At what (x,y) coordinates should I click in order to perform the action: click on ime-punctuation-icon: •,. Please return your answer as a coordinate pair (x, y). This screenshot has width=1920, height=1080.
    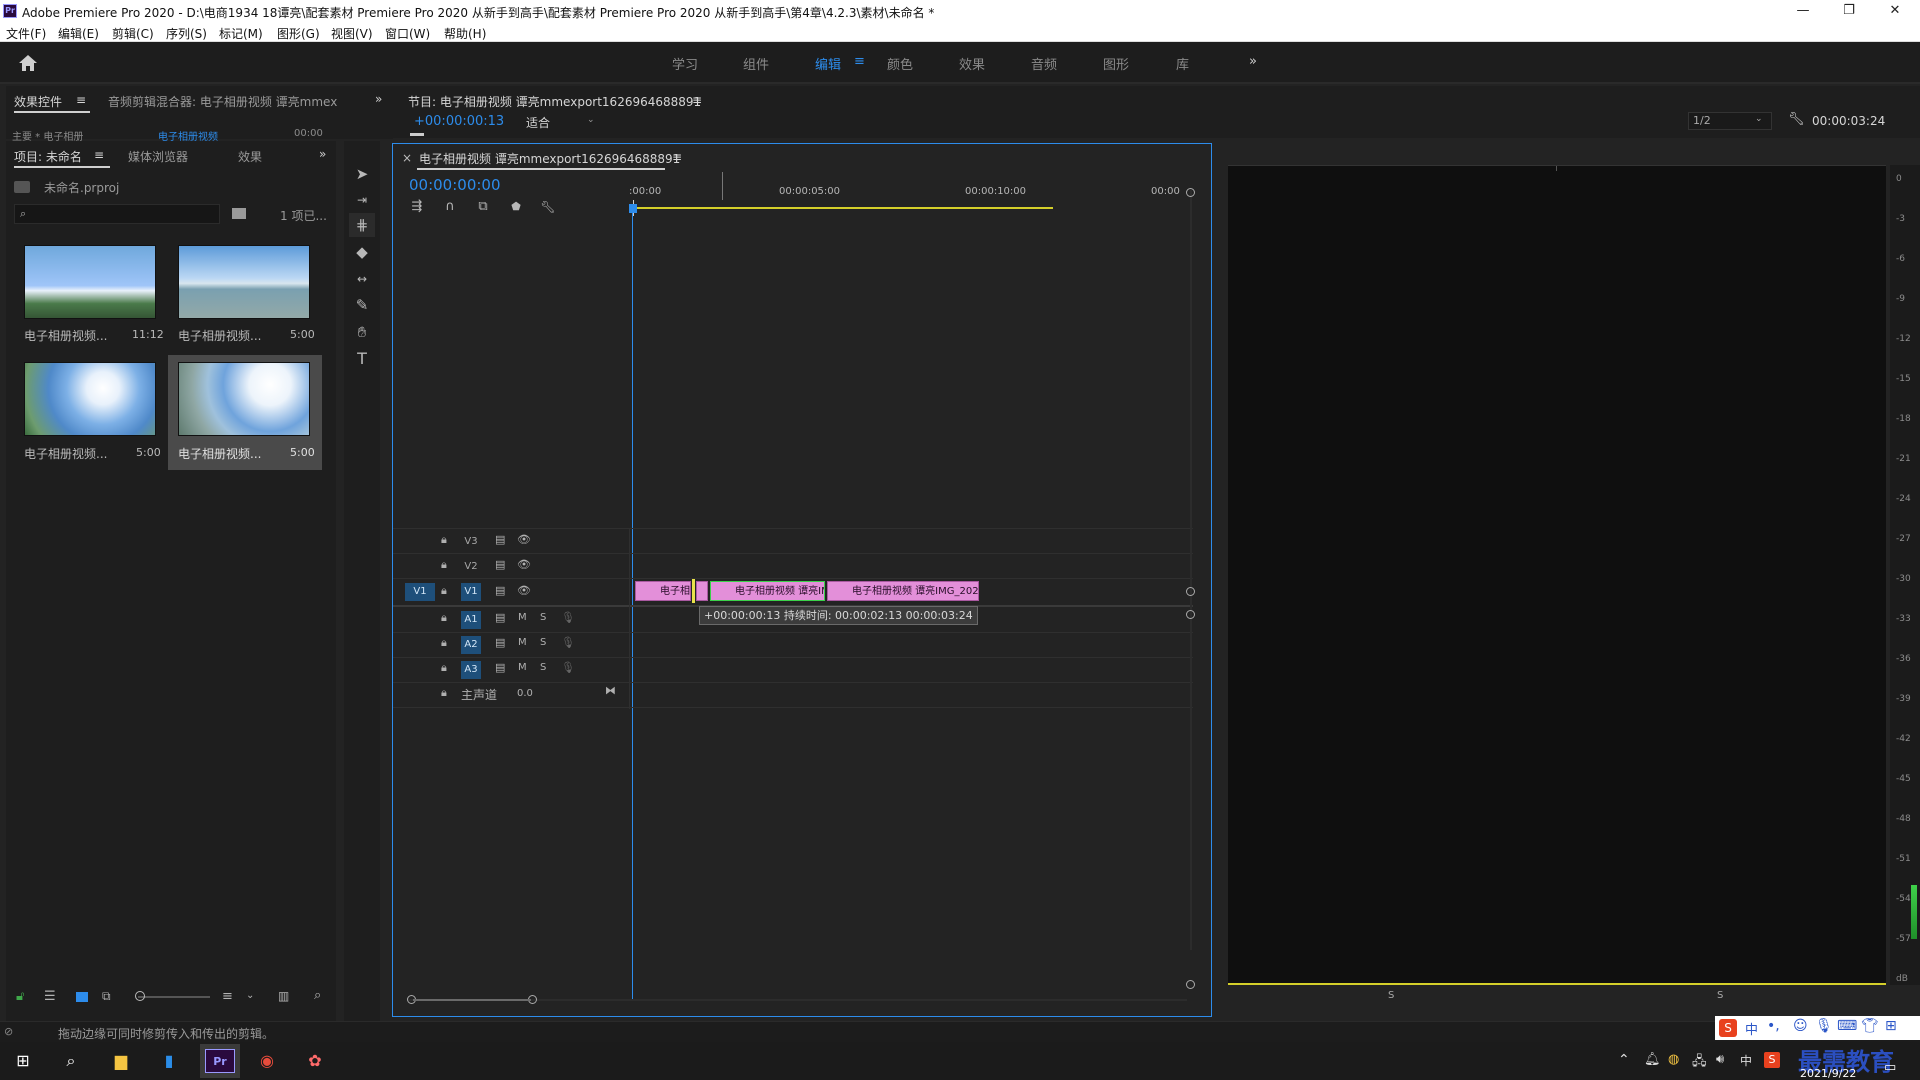
    Looking at the image, I should click on (1773, 1026).